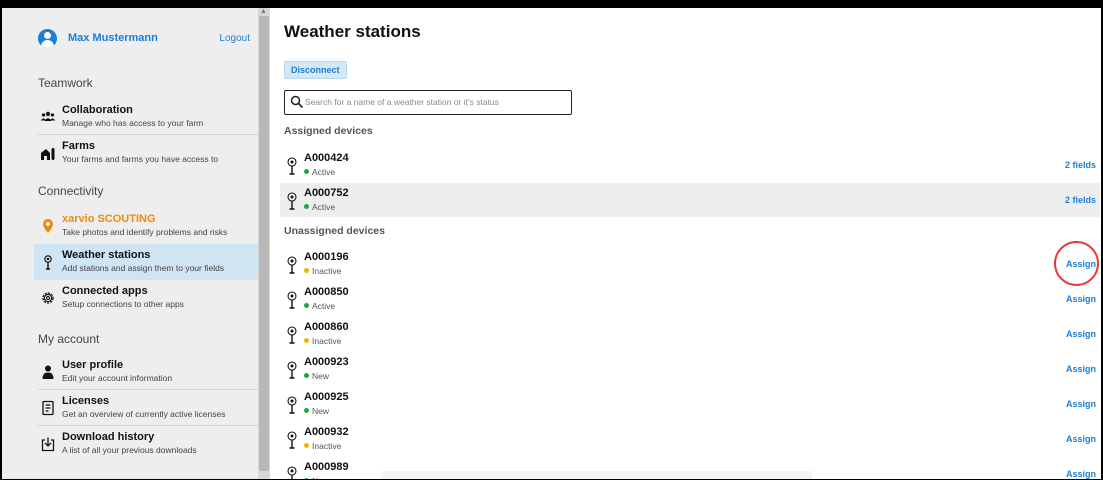 The image size is (1103, 480). I want to click on device-name: A000860, so click(326, 327).